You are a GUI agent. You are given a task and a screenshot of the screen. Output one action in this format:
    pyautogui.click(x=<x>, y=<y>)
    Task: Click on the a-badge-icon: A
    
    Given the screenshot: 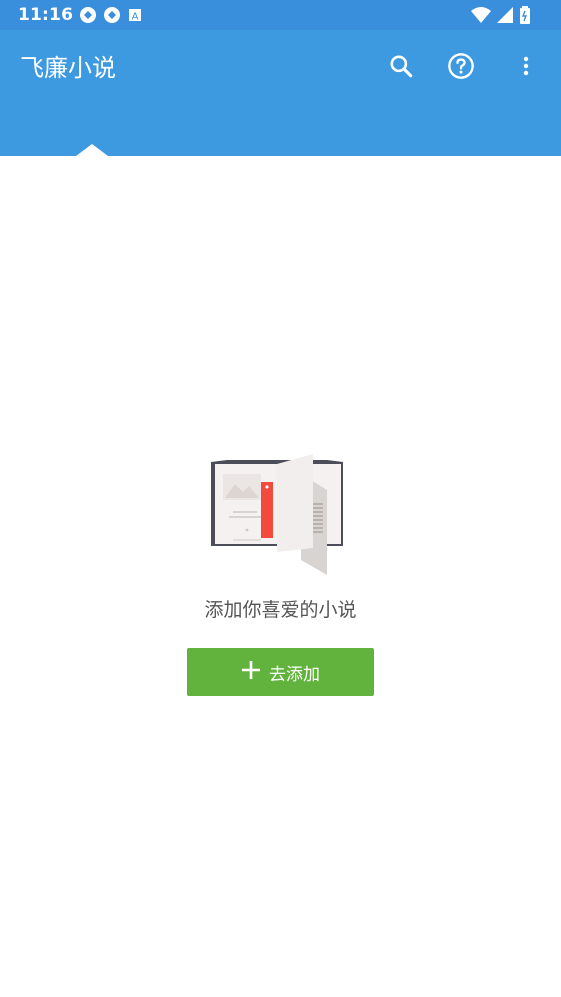 What is the action you would take?
    pyautogui.click(x=135, y=15)
    